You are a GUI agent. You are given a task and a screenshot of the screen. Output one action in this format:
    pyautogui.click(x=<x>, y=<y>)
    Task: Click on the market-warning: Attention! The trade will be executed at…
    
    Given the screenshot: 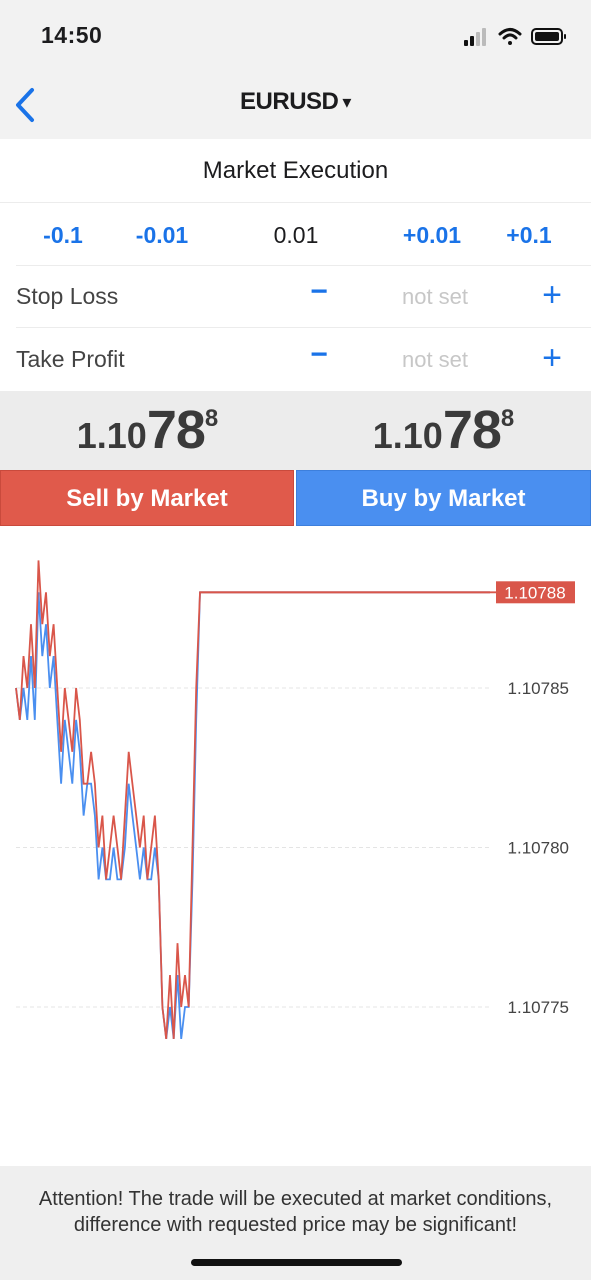 What is the action you would take?
    pyautogui.click(x=295, y=1212)
    